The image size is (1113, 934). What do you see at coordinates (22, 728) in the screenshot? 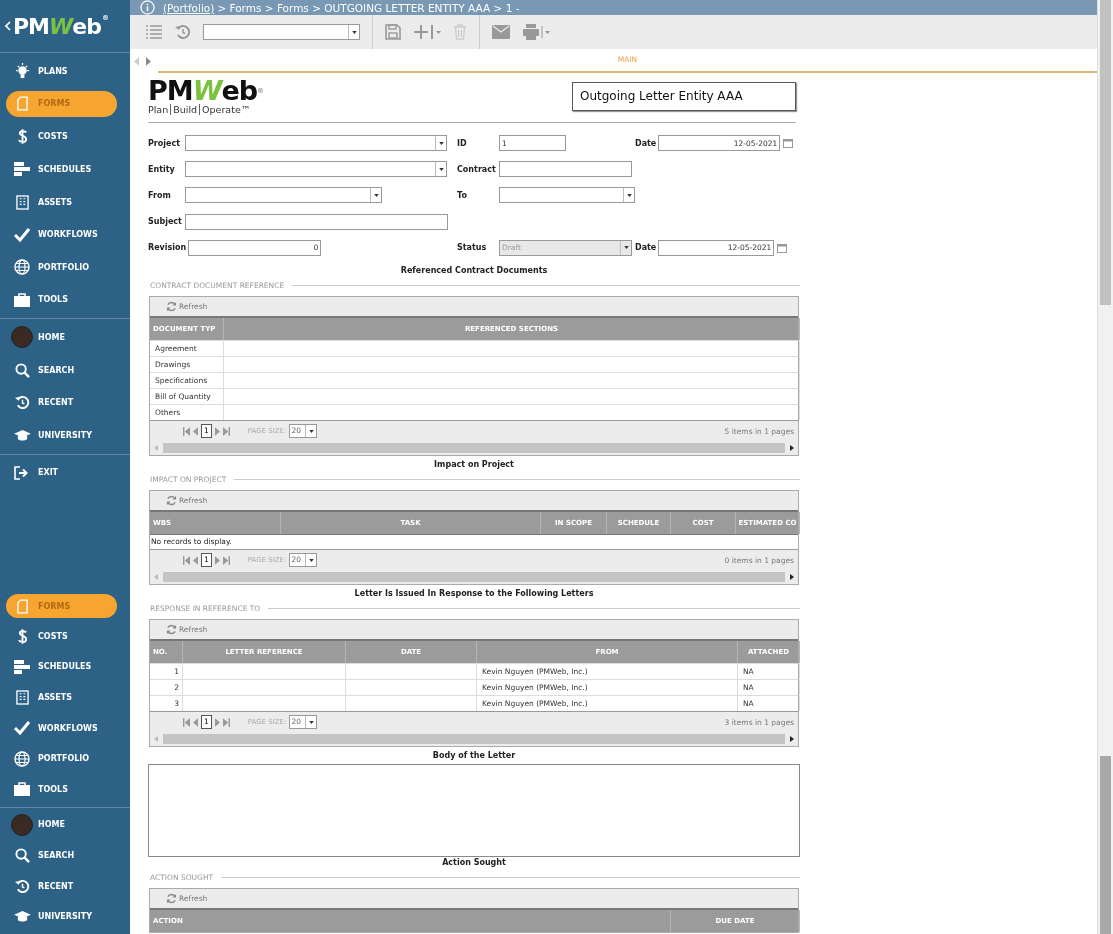
I see `checkmark-icon` at bounding box center [22, 728].